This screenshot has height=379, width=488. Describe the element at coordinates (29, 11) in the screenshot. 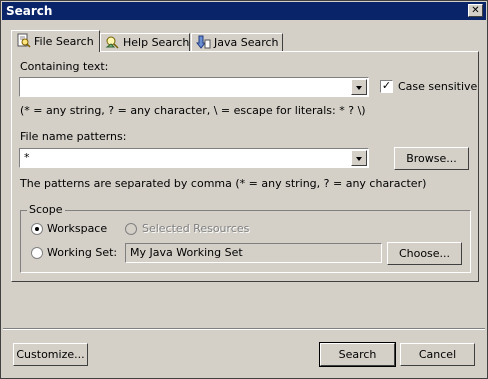

I see `window-title: Search` at that location.